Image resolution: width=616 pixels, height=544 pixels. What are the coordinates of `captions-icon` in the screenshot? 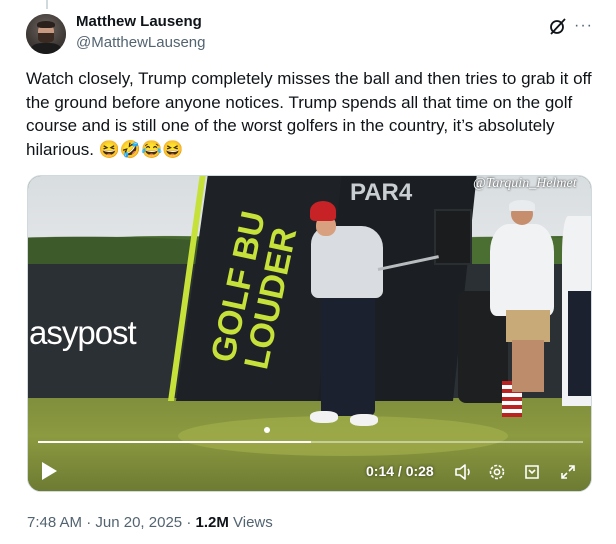 It's located at (532, 472).